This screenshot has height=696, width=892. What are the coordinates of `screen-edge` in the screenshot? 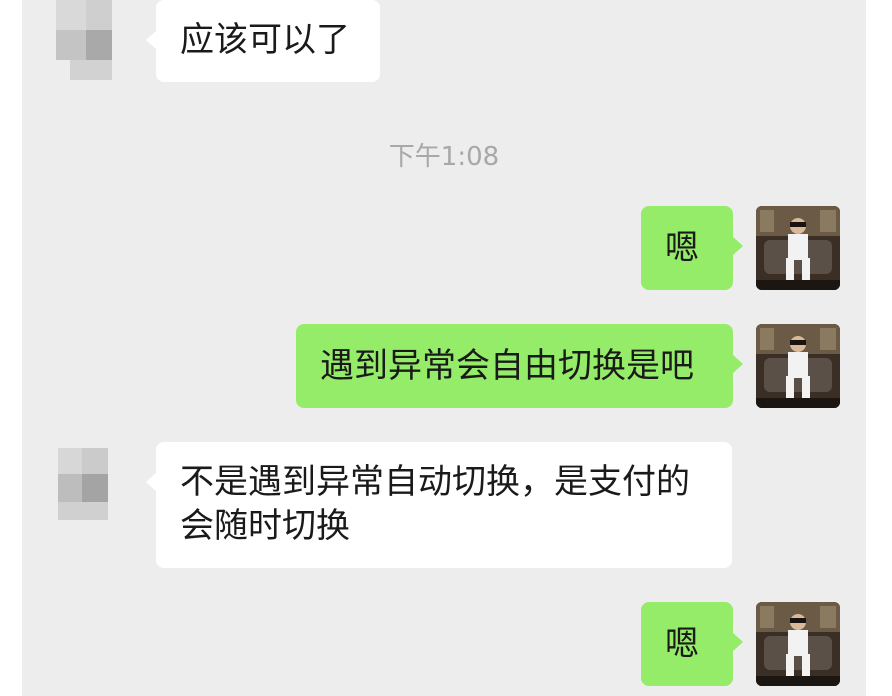 It's located at (879, 348).